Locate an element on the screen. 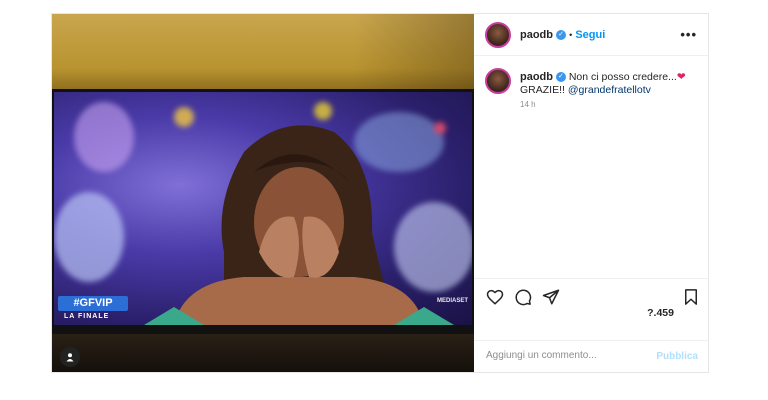  tv-stand is located at coordinates (263, 353).